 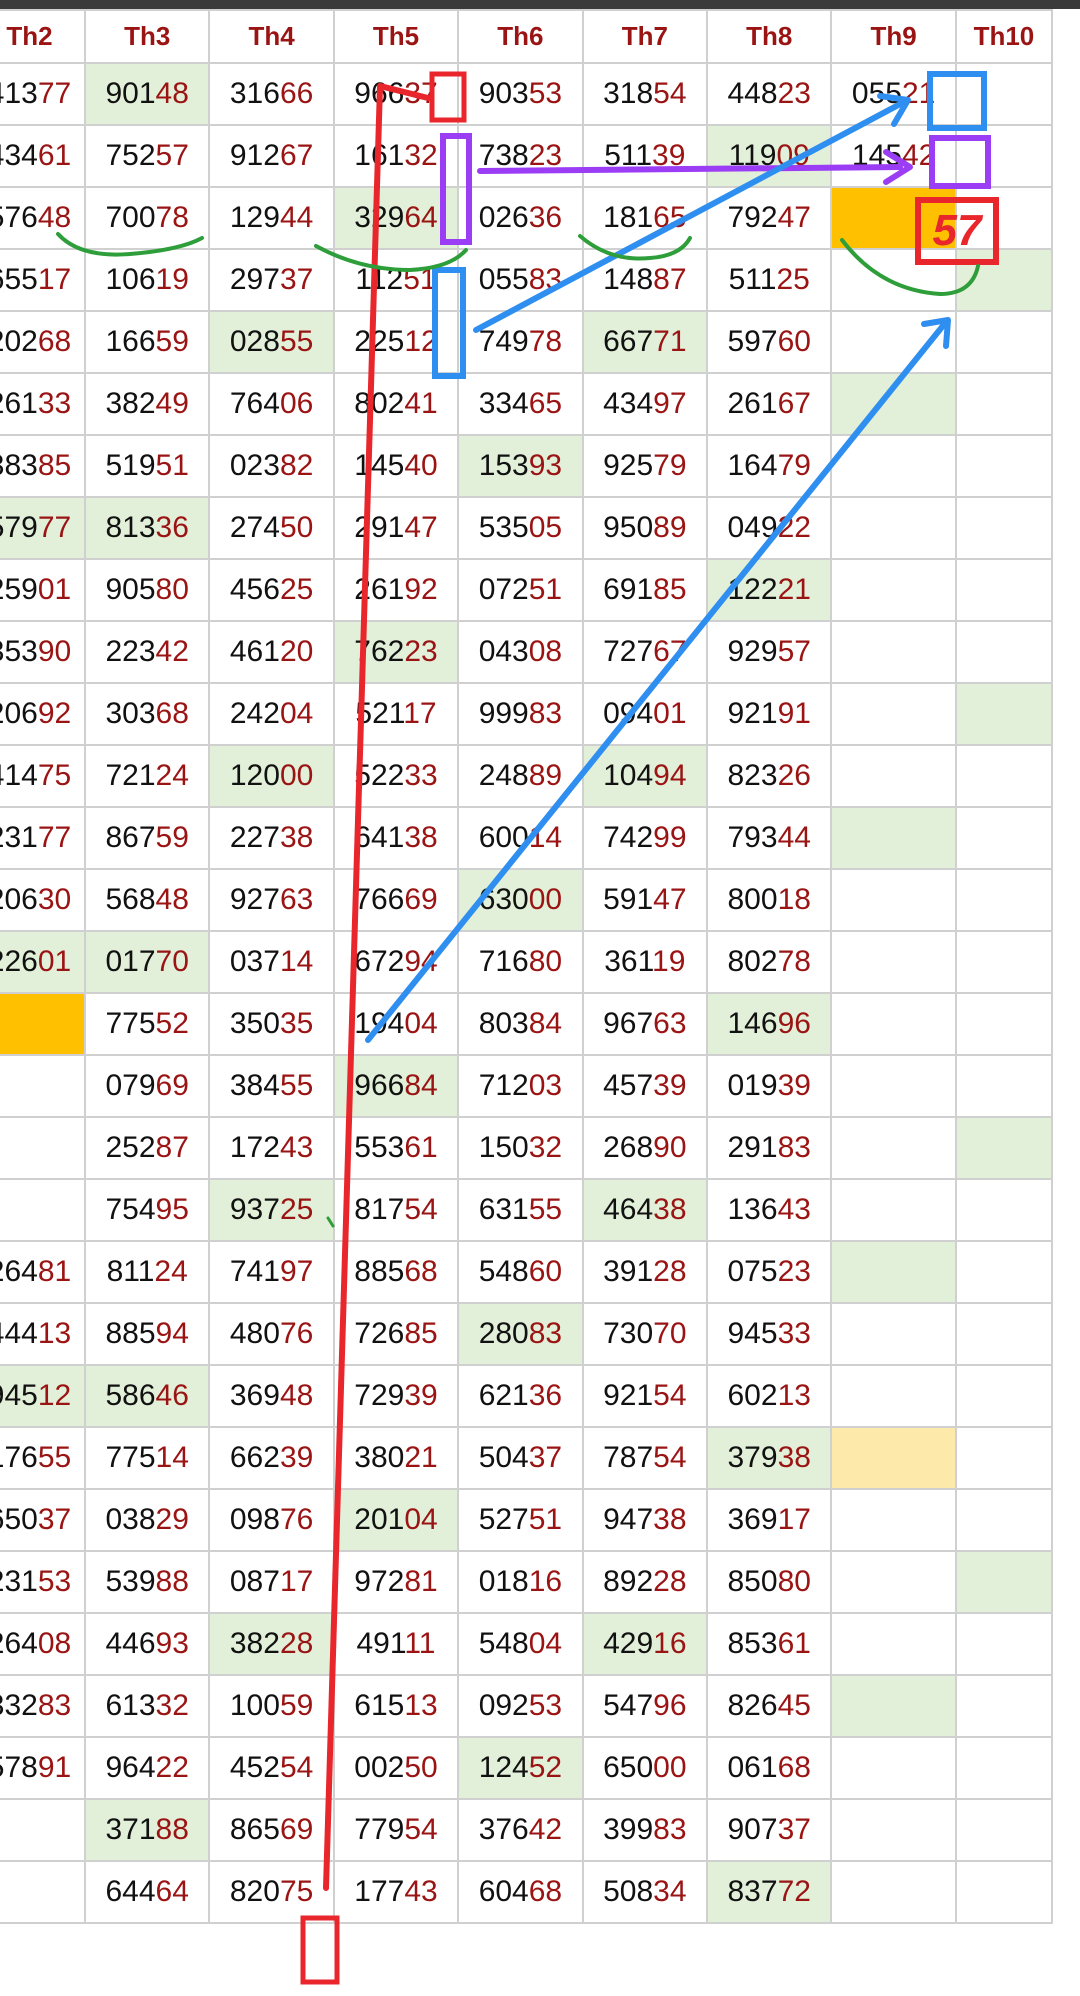 What do you see at coordinates (379, 837) in the screenshot?
I see `cell-leading-digits: 641` at bounding box center [379, 837].